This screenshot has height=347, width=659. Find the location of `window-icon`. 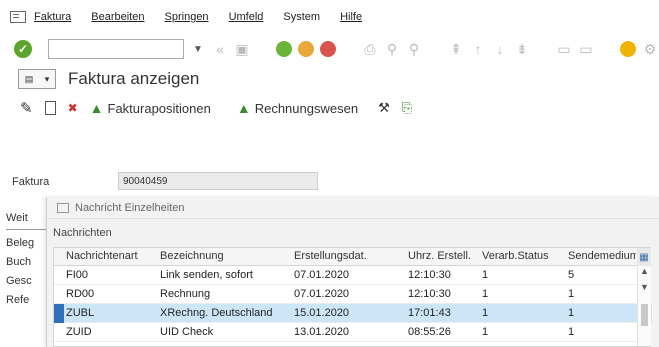

window-icon is located at coordinates (63, 207).